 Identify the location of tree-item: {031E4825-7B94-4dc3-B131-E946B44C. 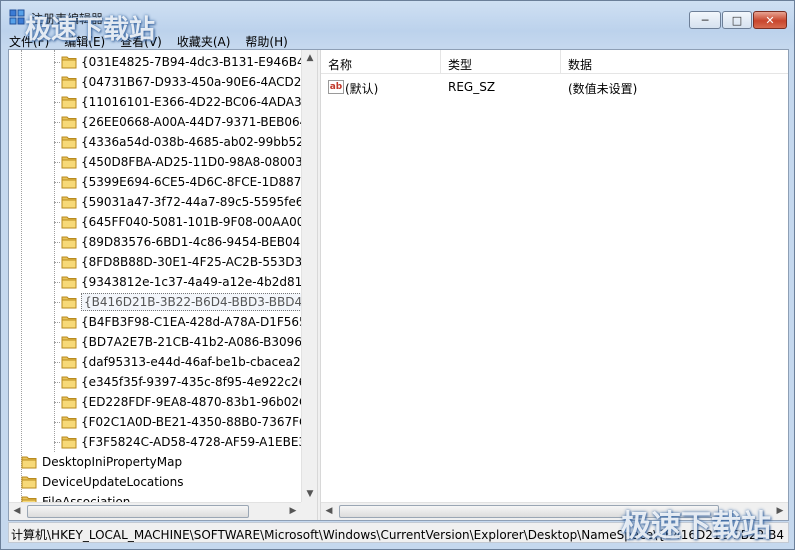
(155, 62).